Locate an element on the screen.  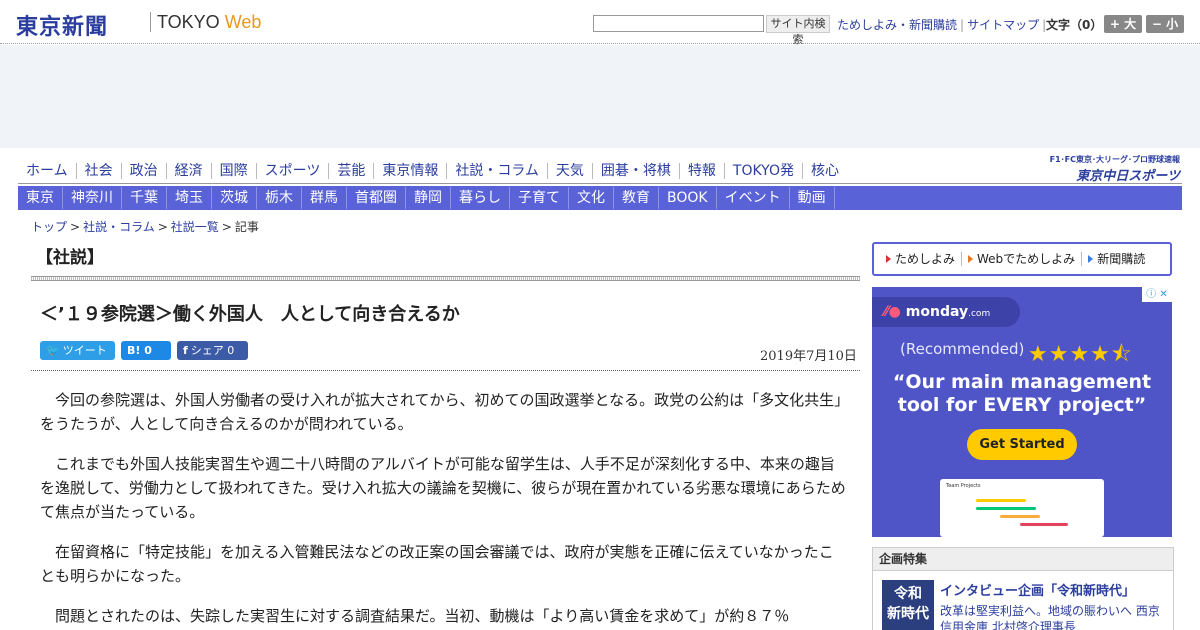
publish-date: 2019年7月10日 is located at coordinates (808, 356).